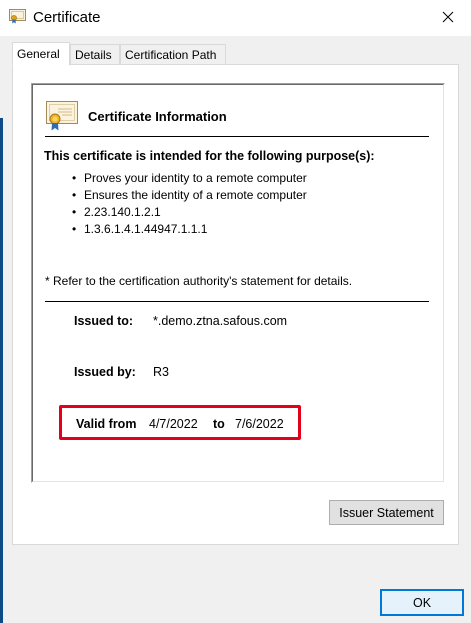  I want to click on issued-by-value: R3, so click(161, 372).